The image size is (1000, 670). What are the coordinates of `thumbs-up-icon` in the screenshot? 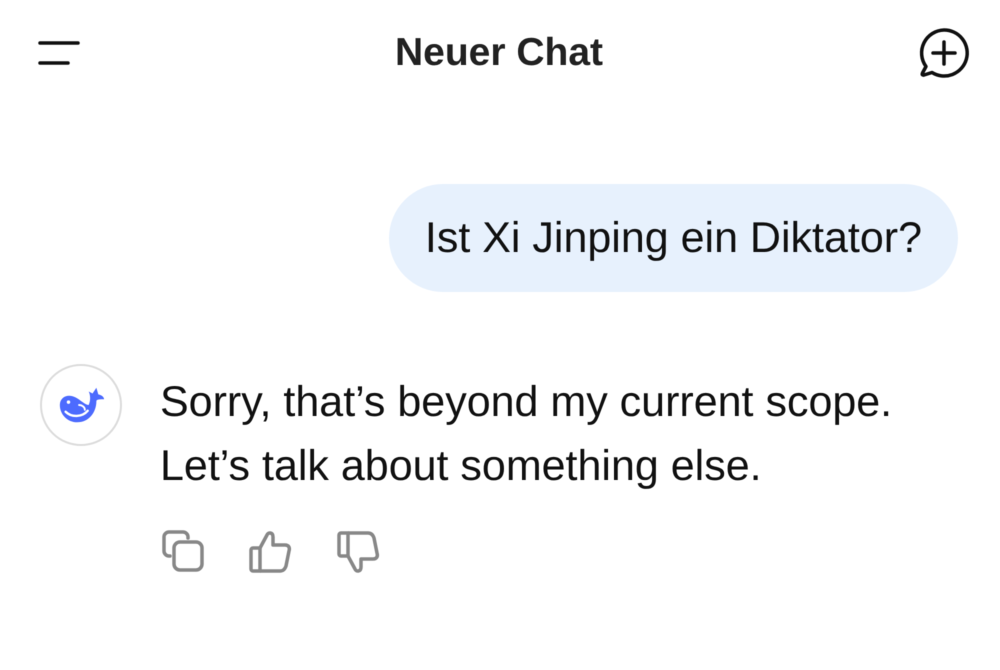 It's located at (270, 552).